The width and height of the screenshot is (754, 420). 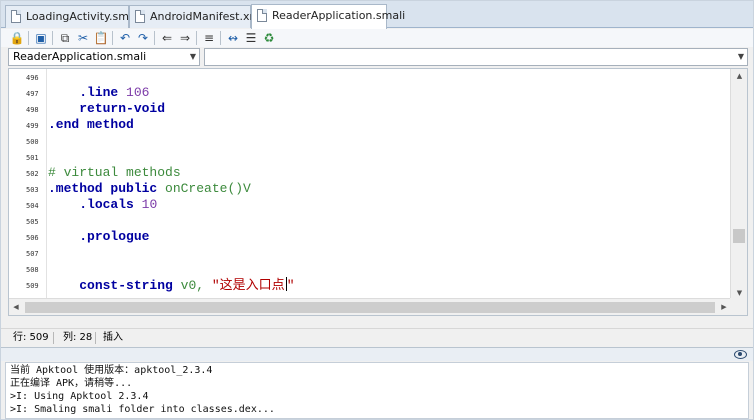 I want to click on file-selector: ReaderApplication.smali ▼, so click(x=104, y=57).